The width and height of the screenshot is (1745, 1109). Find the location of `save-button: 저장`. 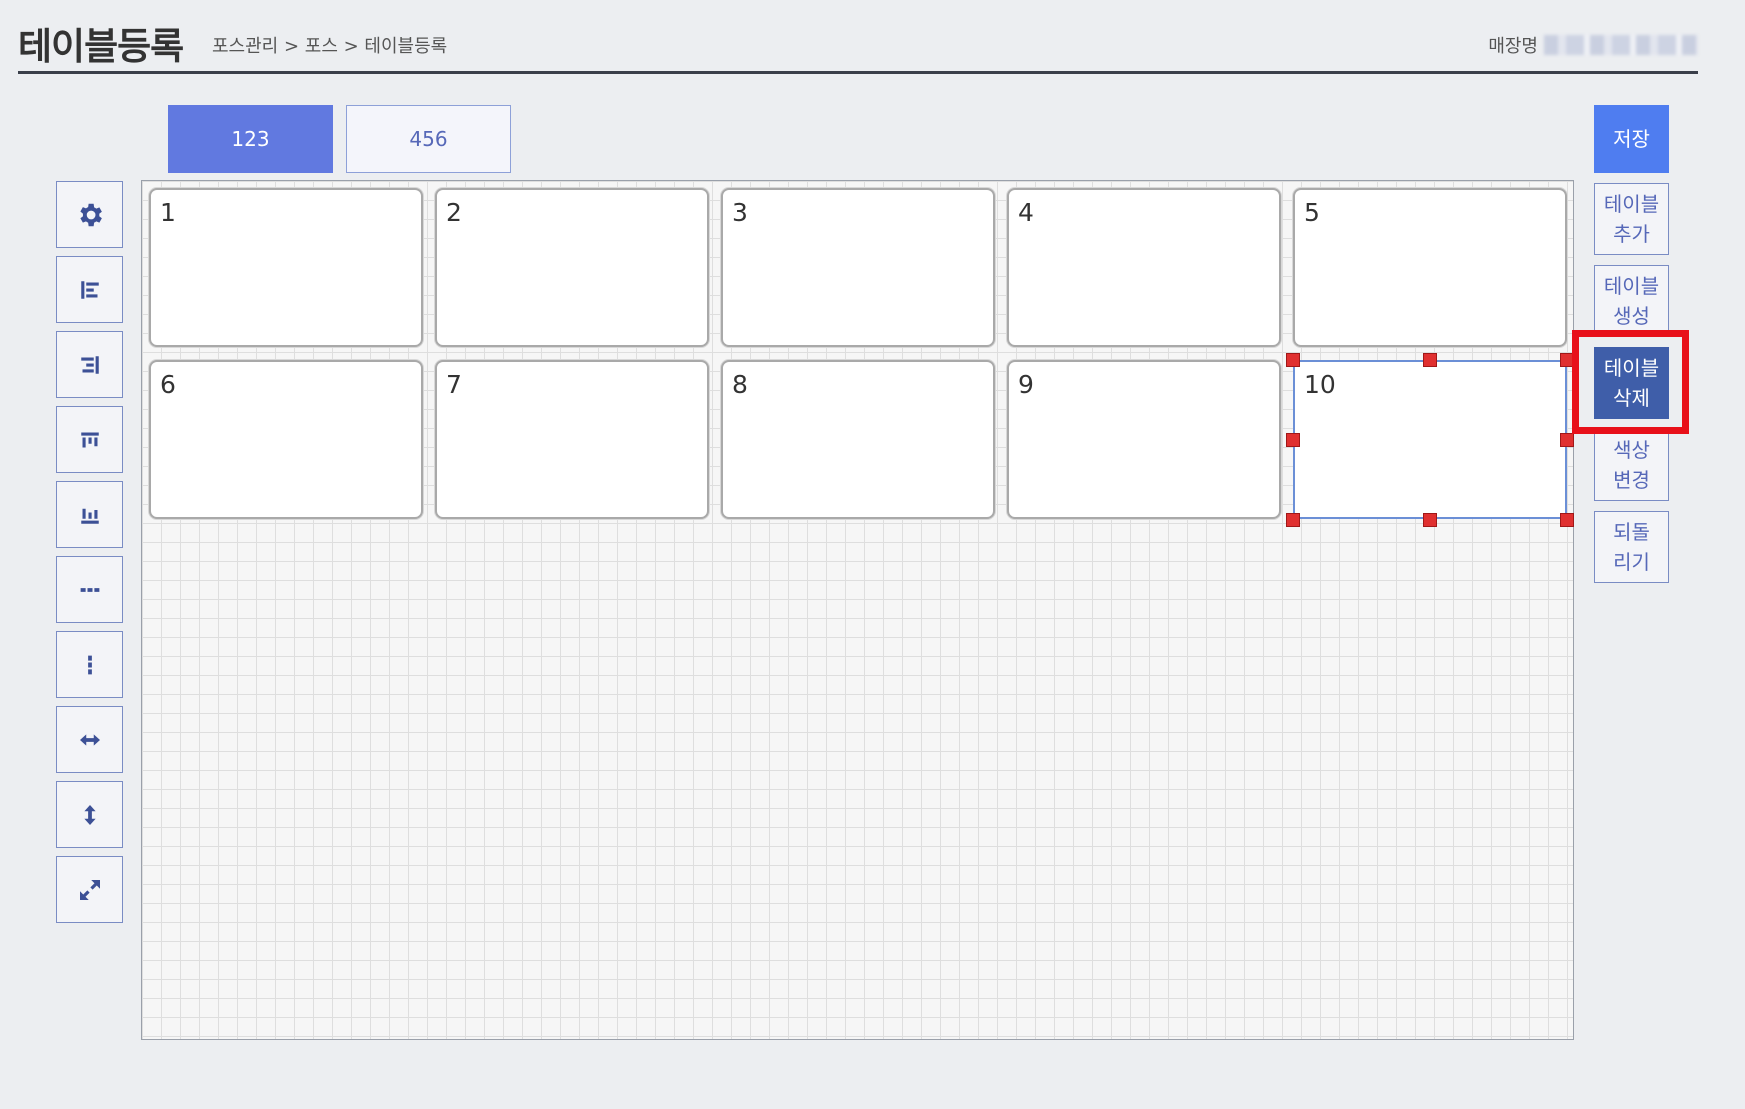

save-button: 저장 is located at coordinates (1631, 139).